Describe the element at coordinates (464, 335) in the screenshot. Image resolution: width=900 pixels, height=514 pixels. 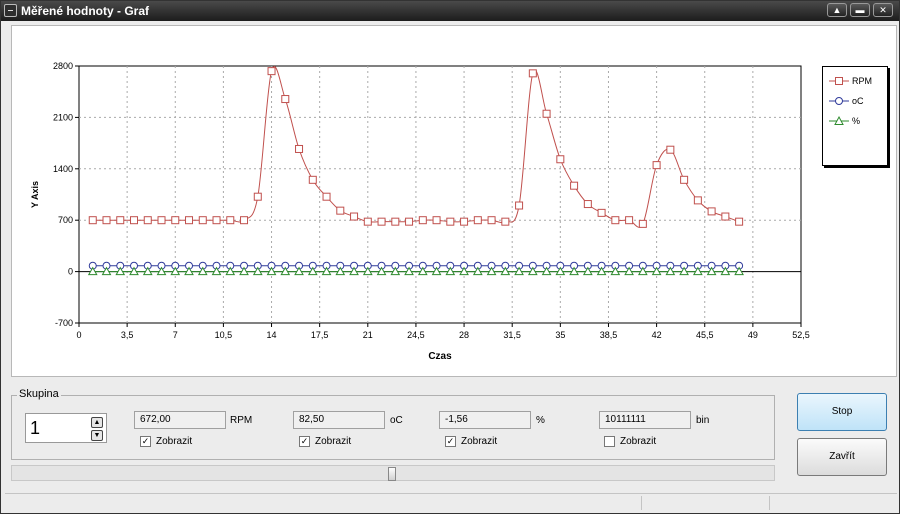
I see `x-tick-label: 28` at that location.